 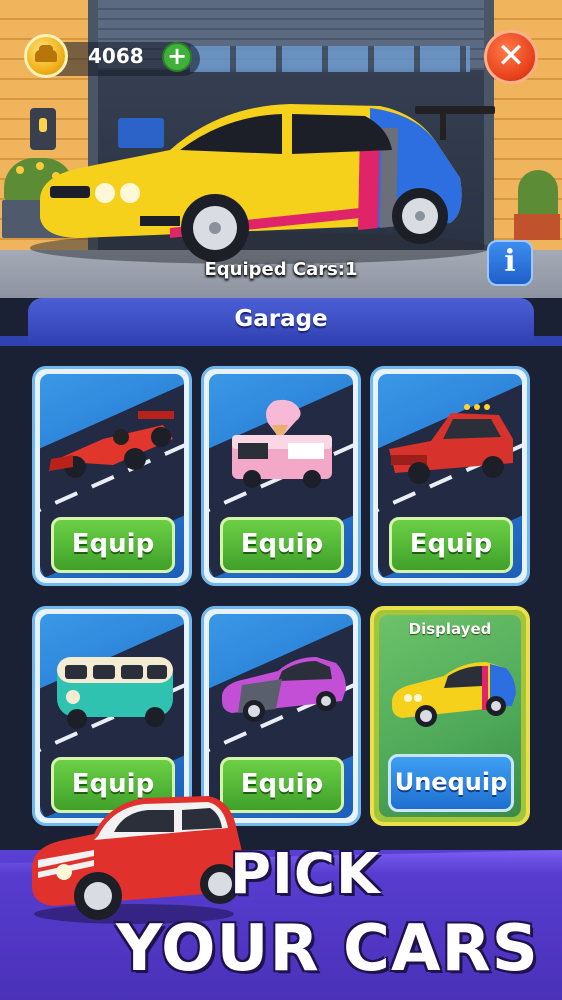 I want to click on equipped-cars-count: Equiped Cars:1, so click(x=281, y=269).